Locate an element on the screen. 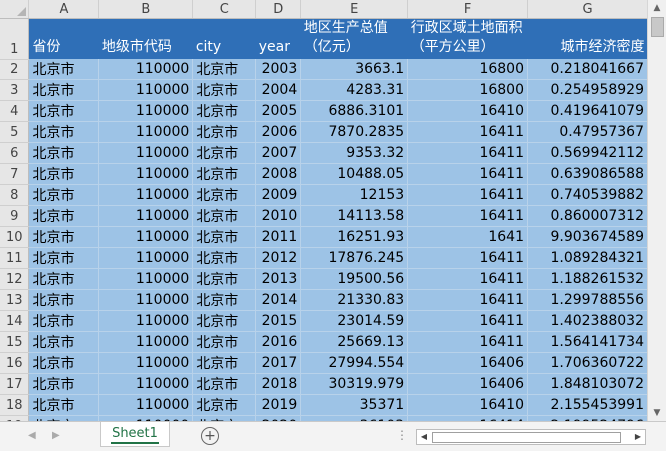 The width and height of the screenshot is (666, 451). table-cell: 2013 is located at coordinates (278, 279).